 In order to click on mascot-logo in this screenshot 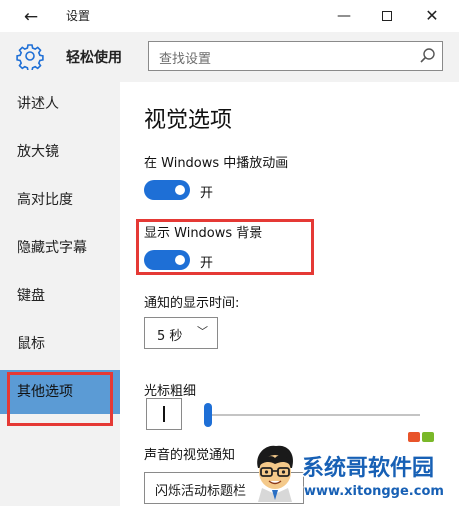, I will do `click(275, 473)`.